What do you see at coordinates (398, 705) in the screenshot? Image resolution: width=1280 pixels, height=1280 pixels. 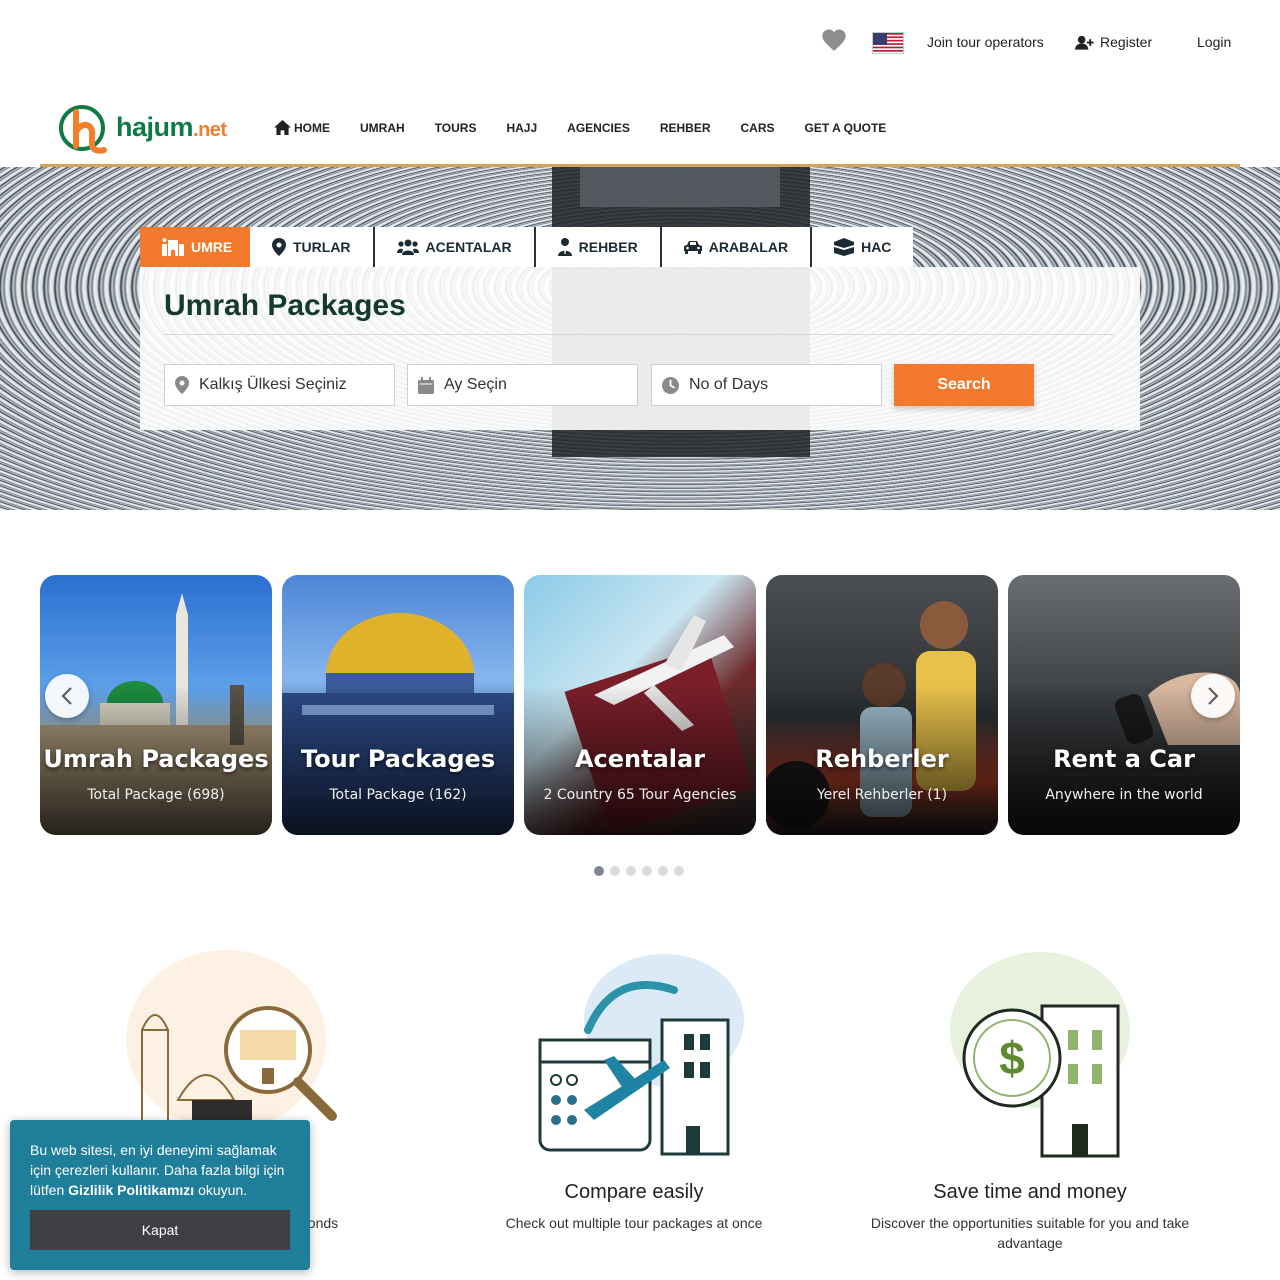 I see `card-tour-packages: Tour Packages Total Package (162)` at bounding box center [398, 705].